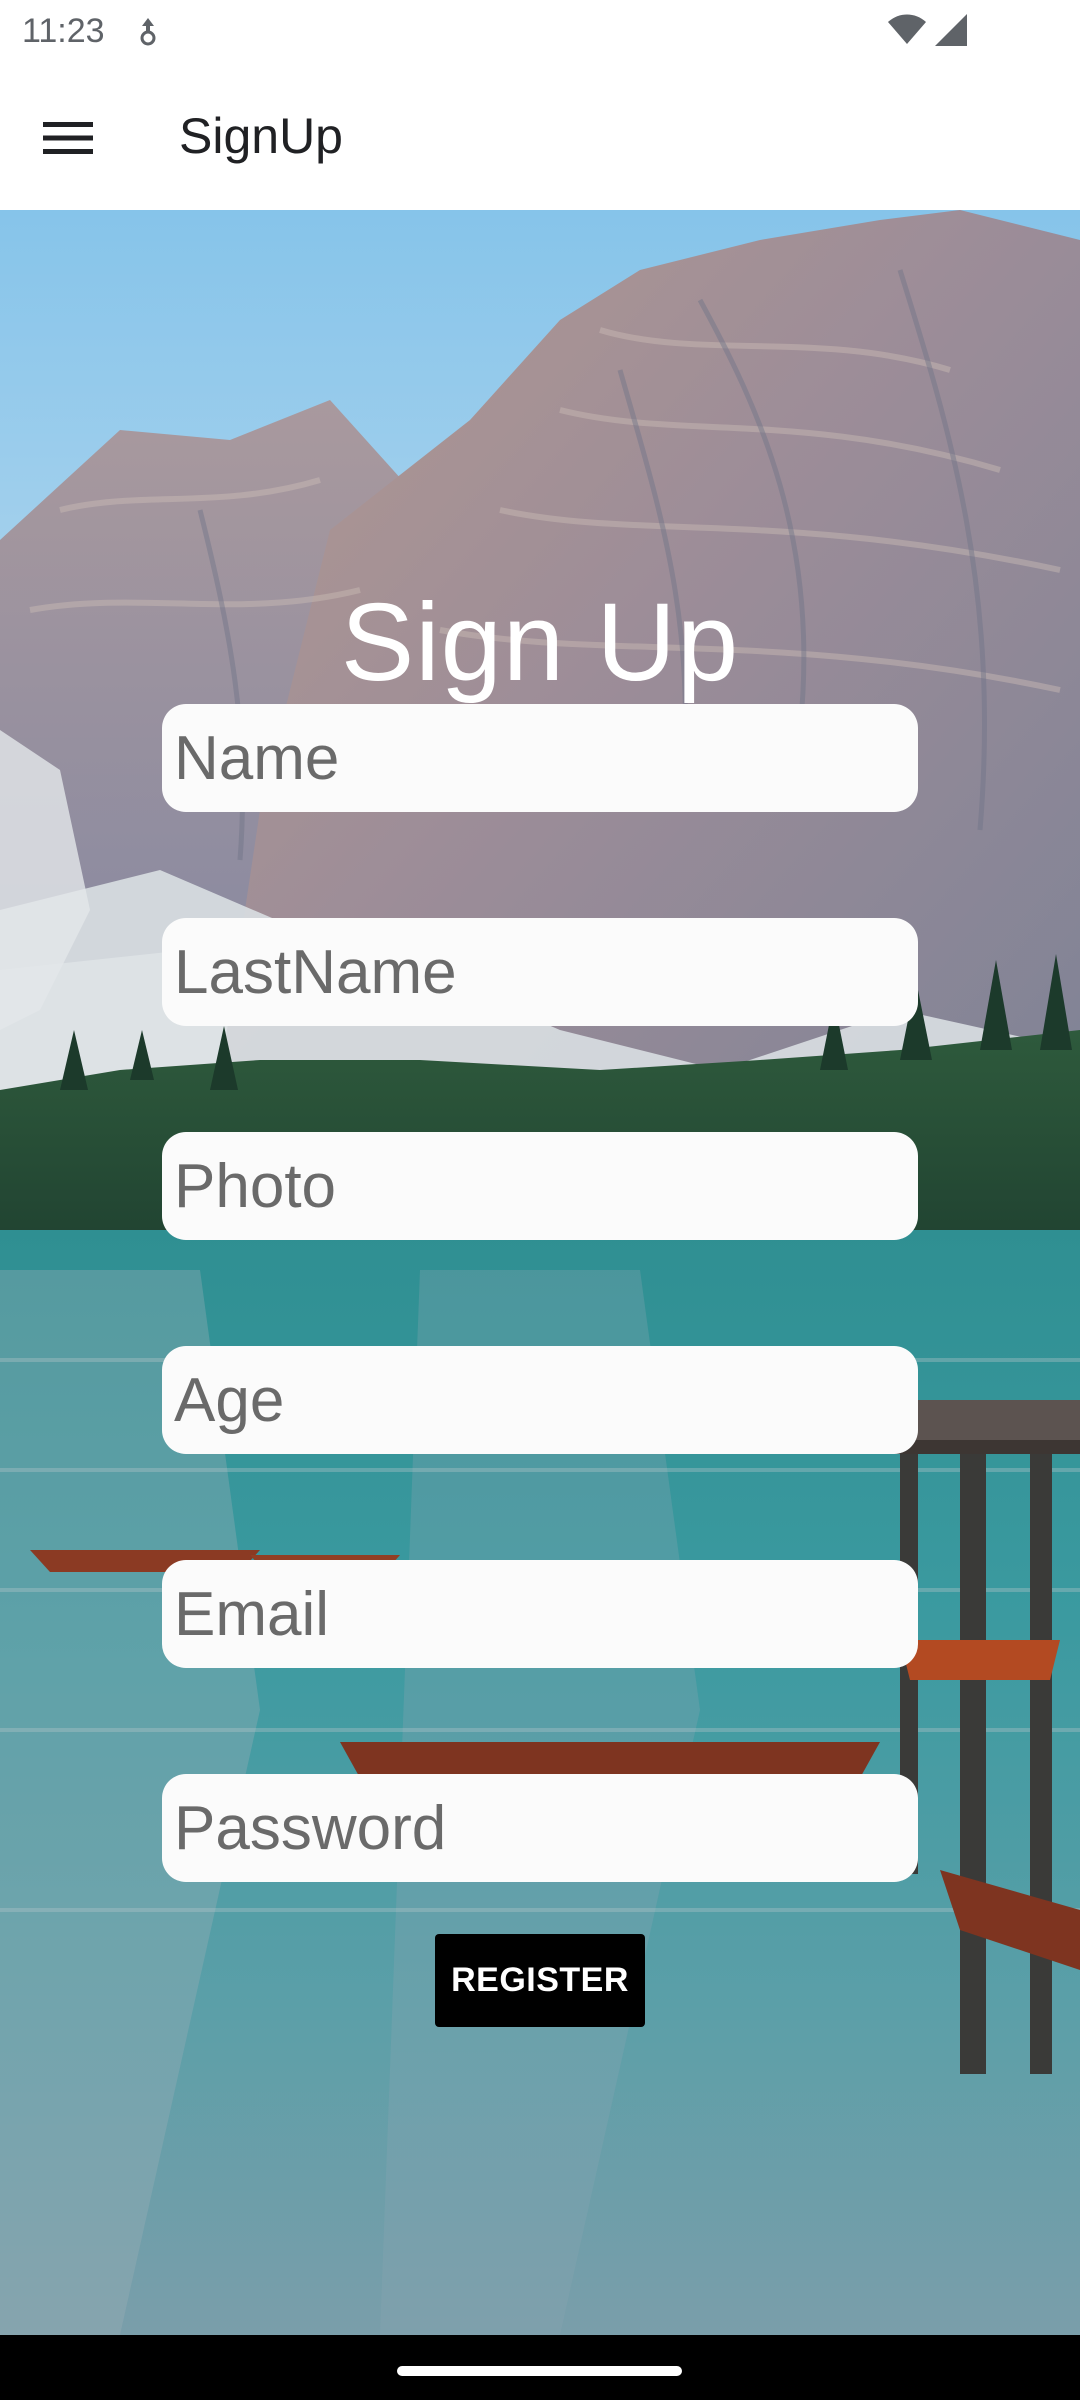 The image size is (1080, 2400). I want to click on navigation-bar, so click(540, 2367).